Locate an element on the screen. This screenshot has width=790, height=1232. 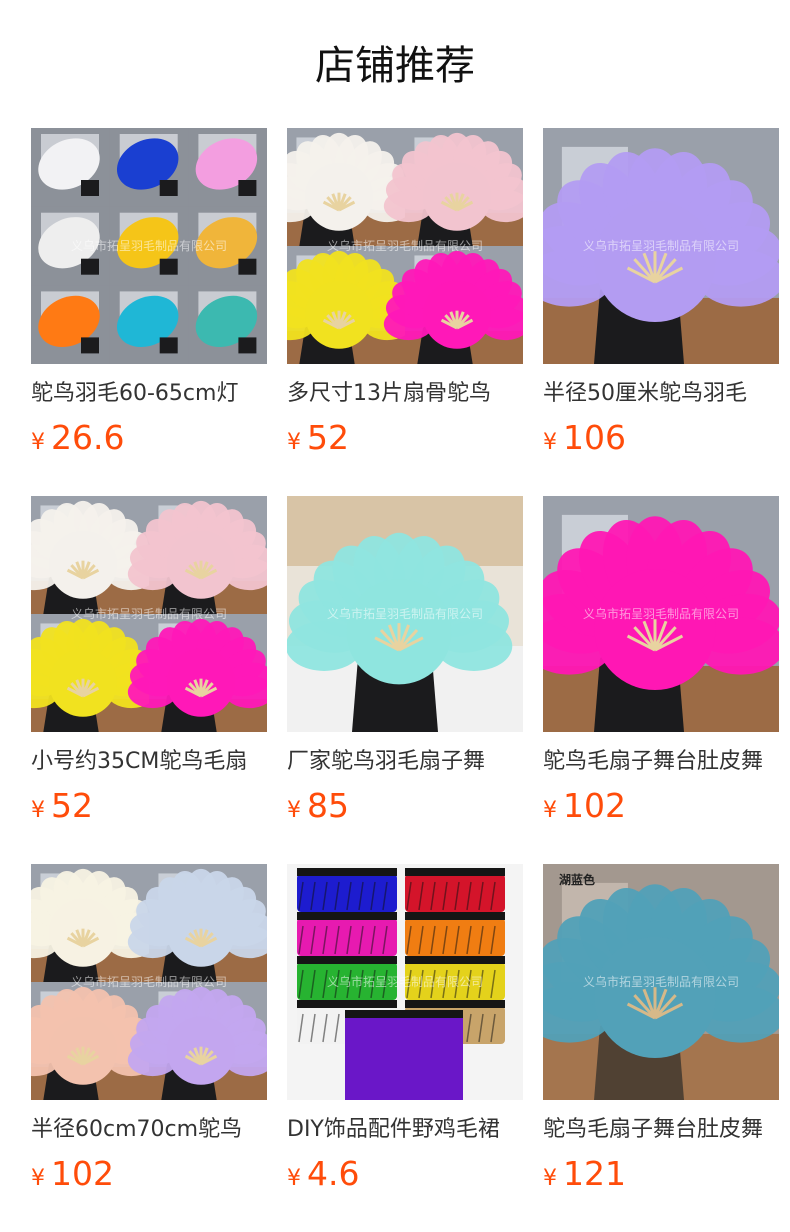
price-value: 26.6 is located at coordinates (88, 437).